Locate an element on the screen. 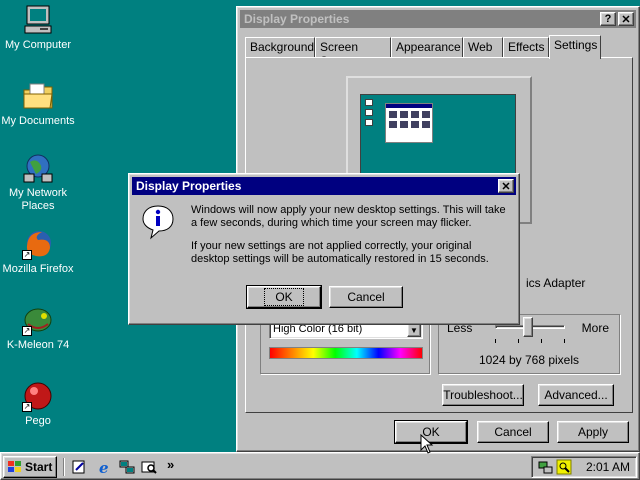  button-label: OK is located at coordinates (284, 297).